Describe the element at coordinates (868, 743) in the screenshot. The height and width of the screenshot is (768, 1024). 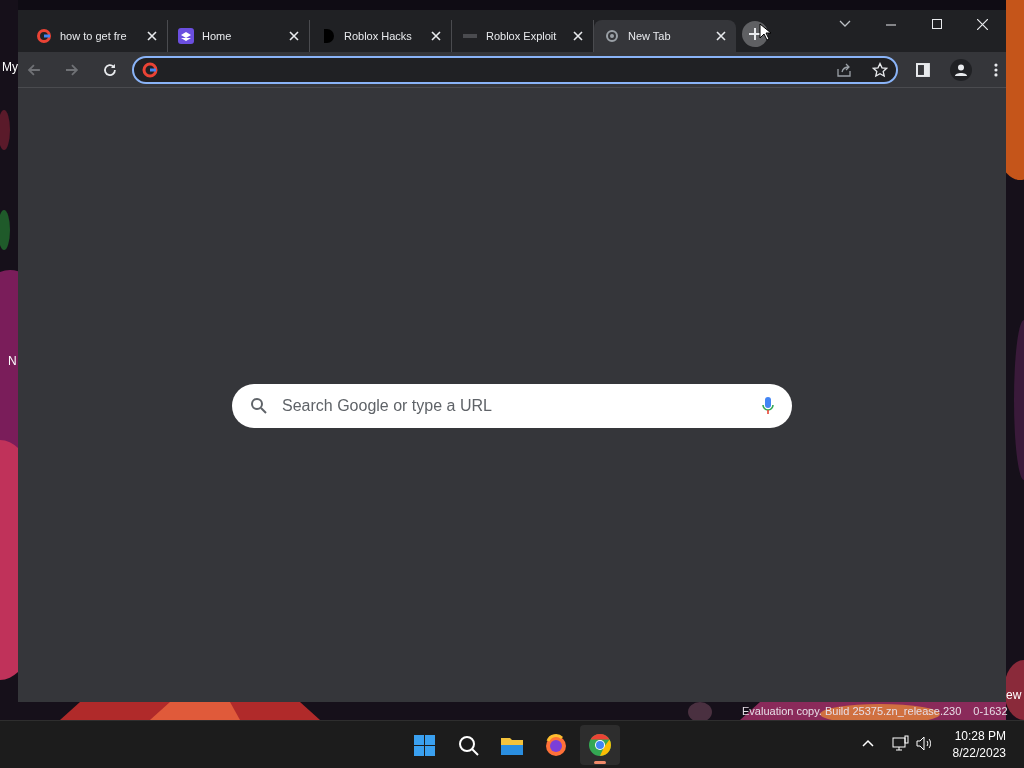
I see `chevron-up-icon` at that location.